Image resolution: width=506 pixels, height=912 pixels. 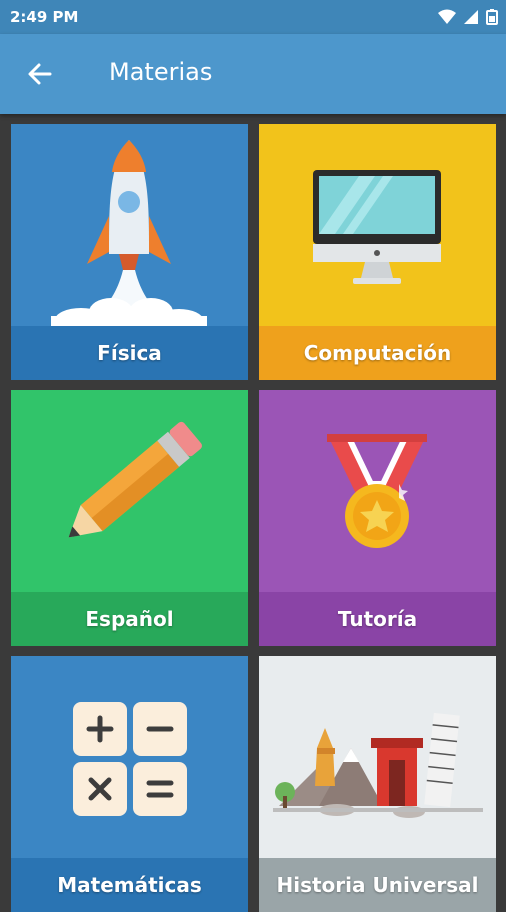 What do you see at coordinates (40, 74) in the screenshot?
I see `back-arrow-icon` at bounding box center [40, 74].